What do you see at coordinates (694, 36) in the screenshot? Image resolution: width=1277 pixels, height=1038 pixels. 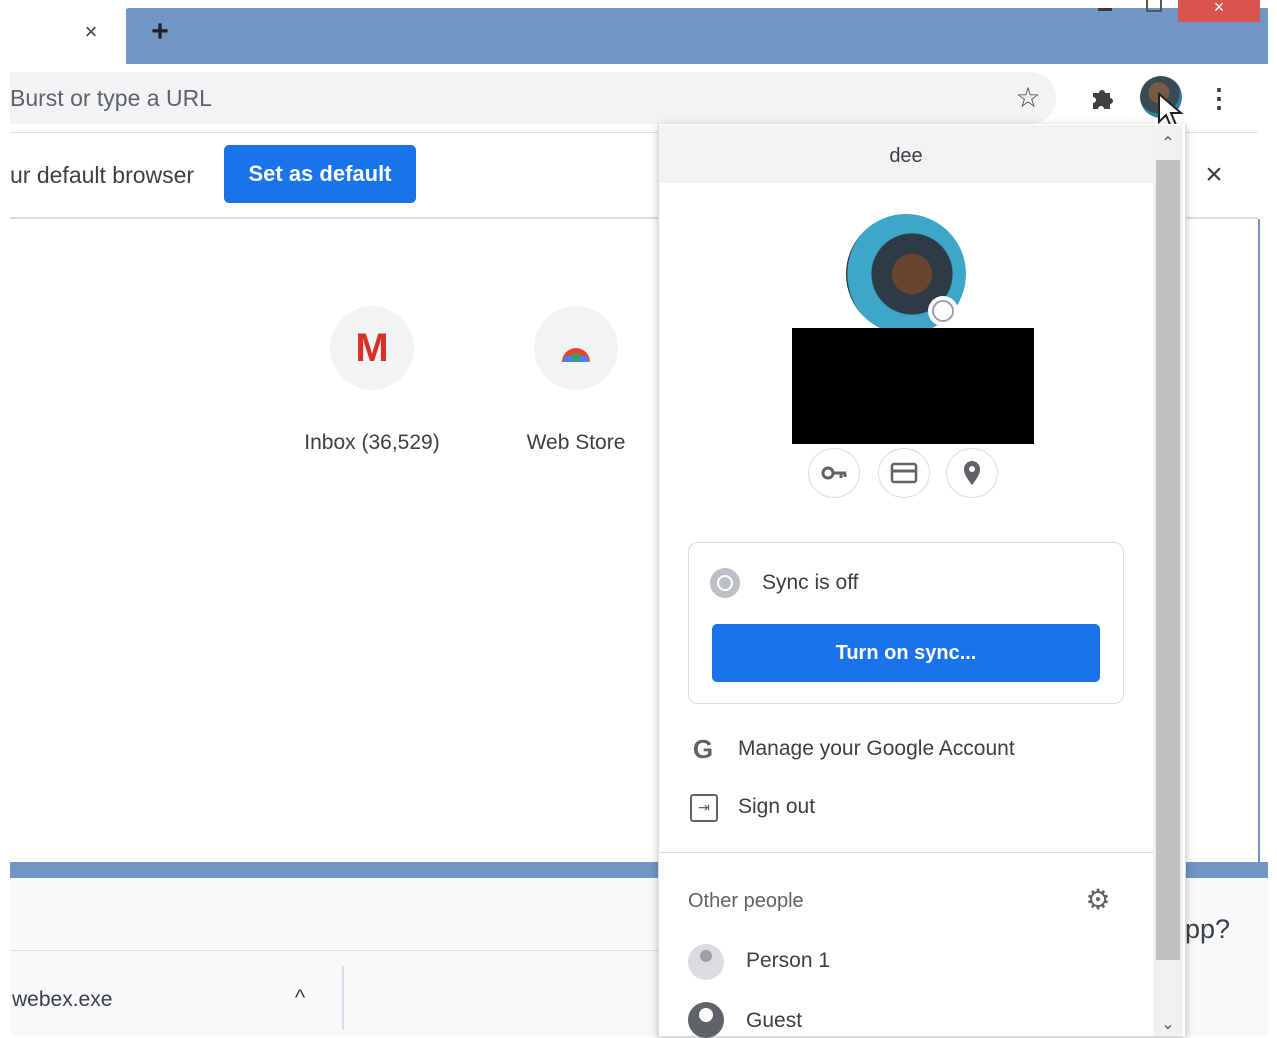 I see `tab-strip-background` at bounding box center [694, 36].